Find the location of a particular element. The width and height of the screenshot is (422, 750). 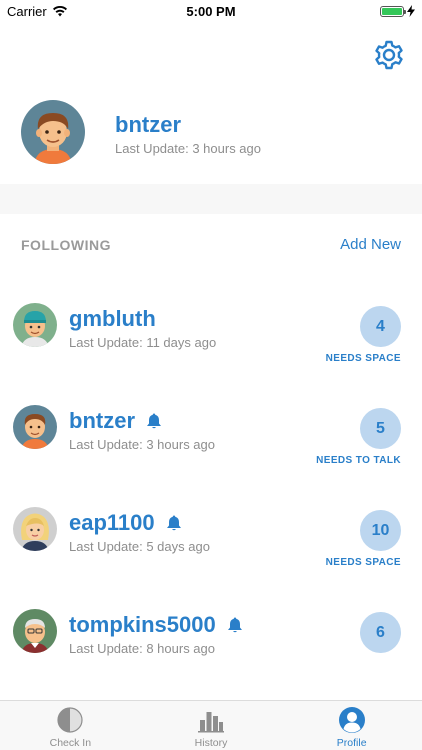

battery-level is located at coordinates (392, 11).